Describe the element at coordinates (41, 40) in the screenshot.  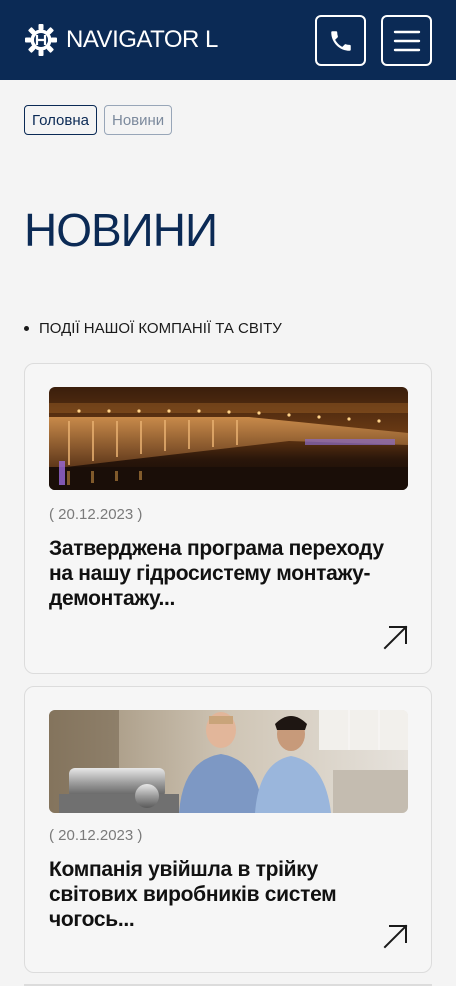
I see `gear-logo-icon` at that location.